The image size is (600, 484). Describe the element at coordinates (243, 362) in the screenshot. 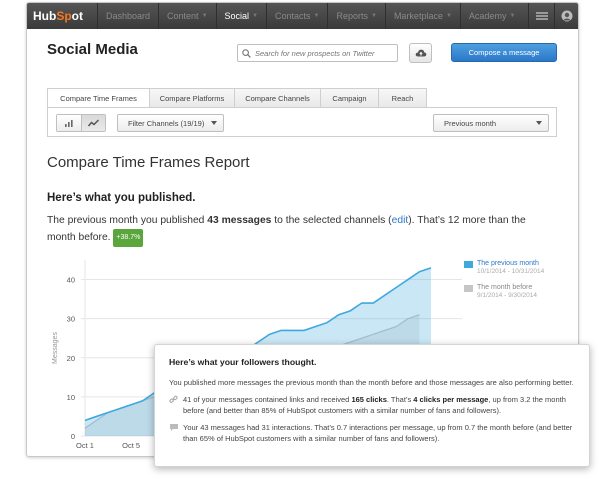

I see `popup-heading: Here’s what your followers thought.` at that location.